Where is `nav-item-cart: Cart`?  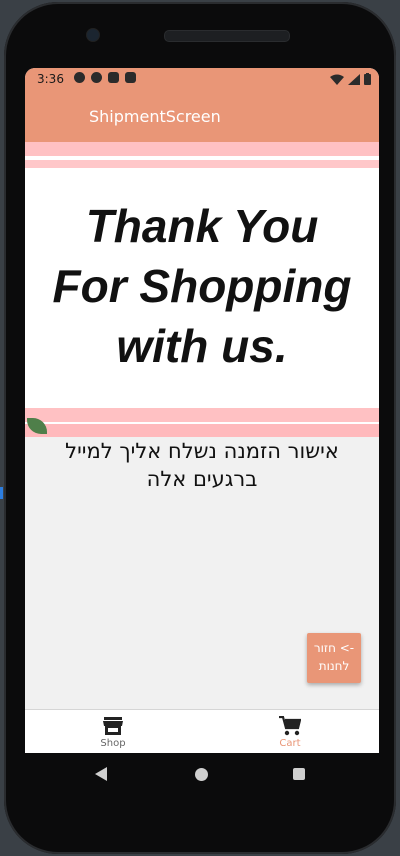
nav-item-cart: Cart is located at coordinates (290, 731).